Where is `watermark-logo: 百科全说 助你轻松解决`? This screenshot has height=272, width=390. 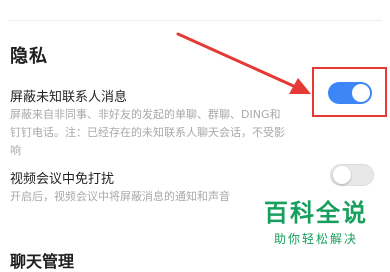 watermark-logo: 百科全说 助你轻松解决 is located at coordinates (316, 222).